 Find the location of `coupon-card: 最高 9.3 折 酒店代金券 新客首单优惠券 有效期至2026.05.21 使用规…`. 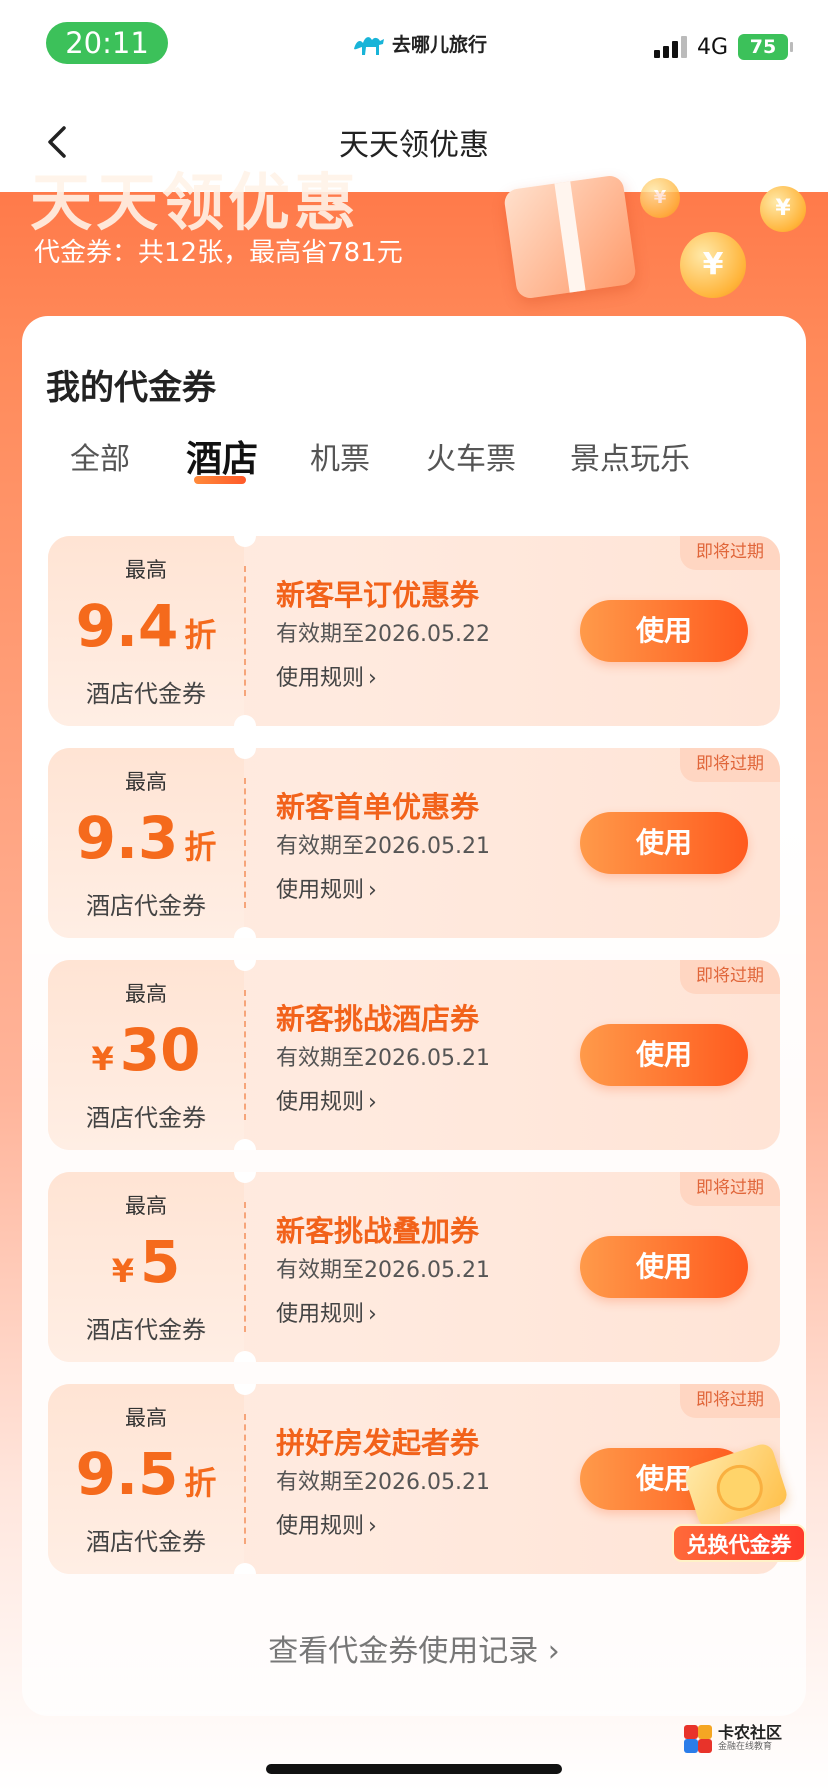

coupon-card: 最高 9.3 折 酒店代金券 新客首单优惠券 有效期至2026.05.21 使用规… is located at coordinates (414, 843).